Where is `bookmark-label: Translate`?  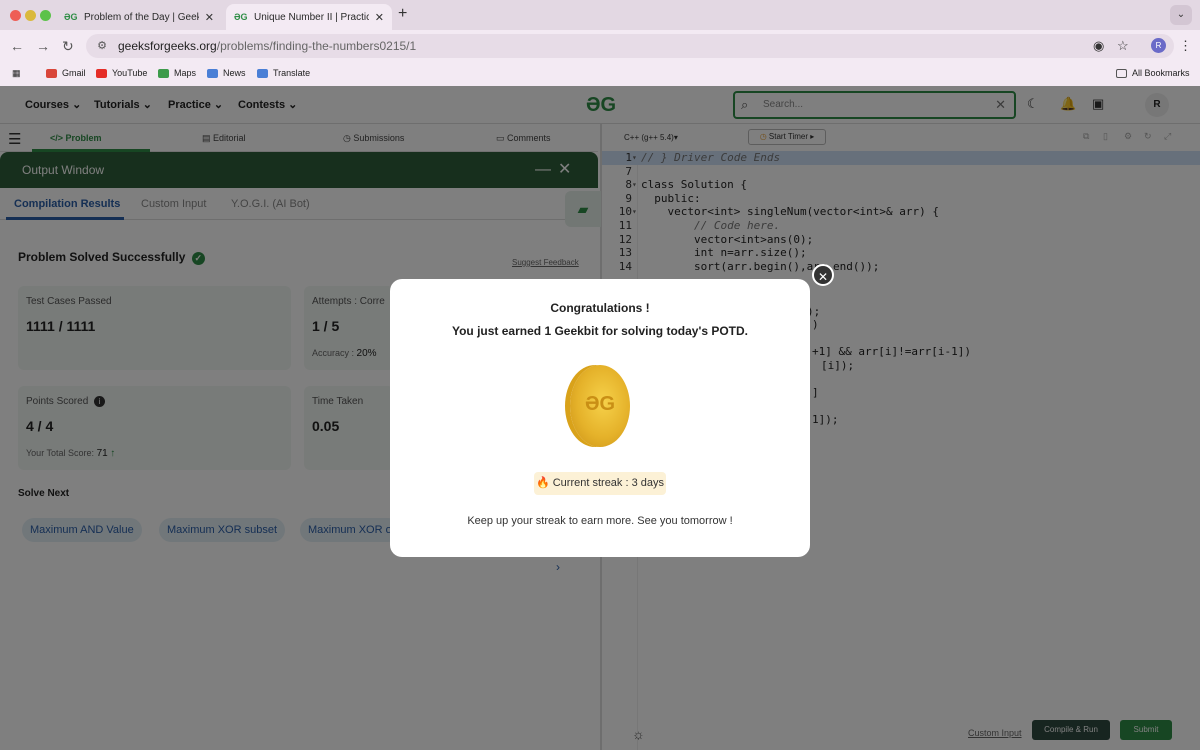
bookmark-label: Translate is located at coordinates (292, 73).